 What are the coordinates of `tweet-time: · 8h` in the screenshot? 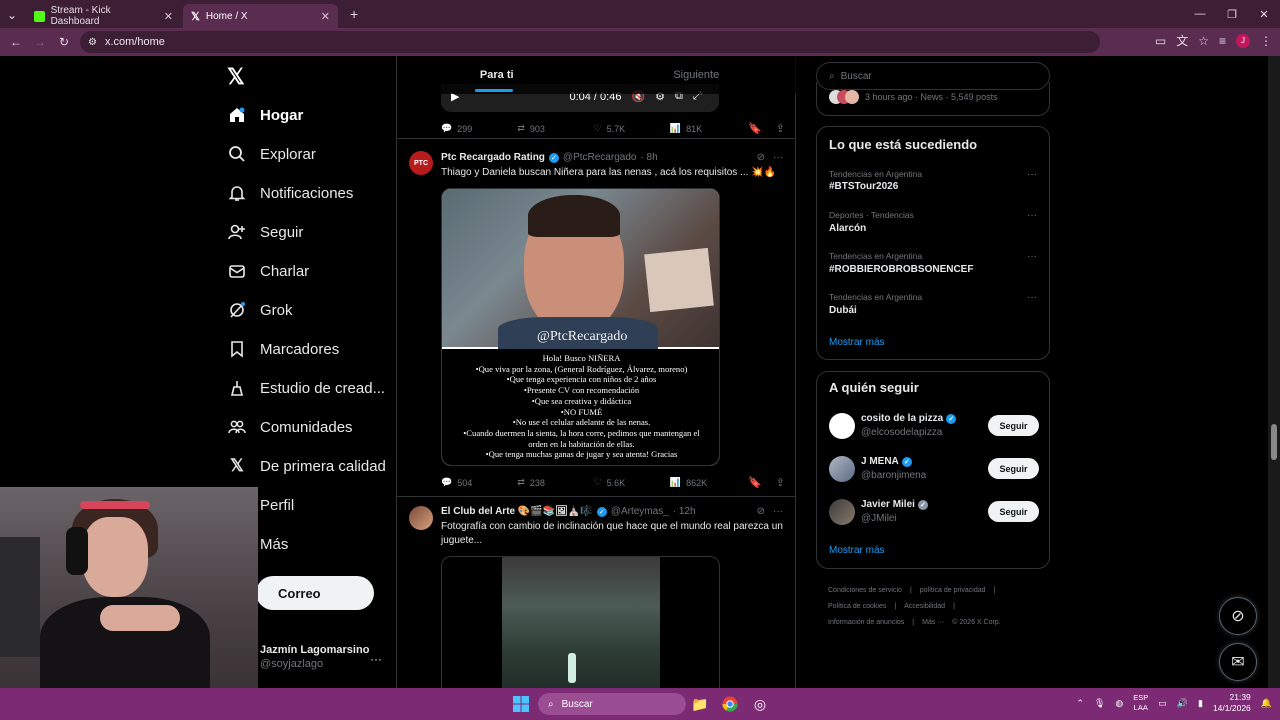 It's located at (648, 157).